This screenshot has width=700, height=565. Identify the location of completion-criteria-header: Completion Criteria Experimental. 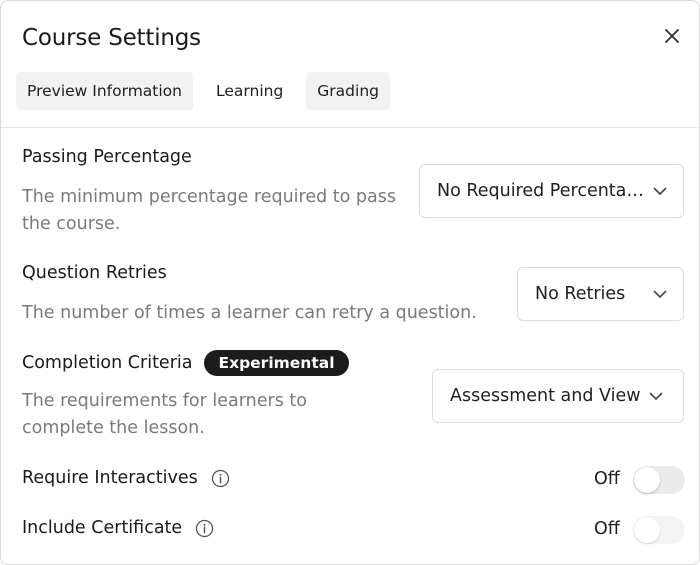
(185, 363).